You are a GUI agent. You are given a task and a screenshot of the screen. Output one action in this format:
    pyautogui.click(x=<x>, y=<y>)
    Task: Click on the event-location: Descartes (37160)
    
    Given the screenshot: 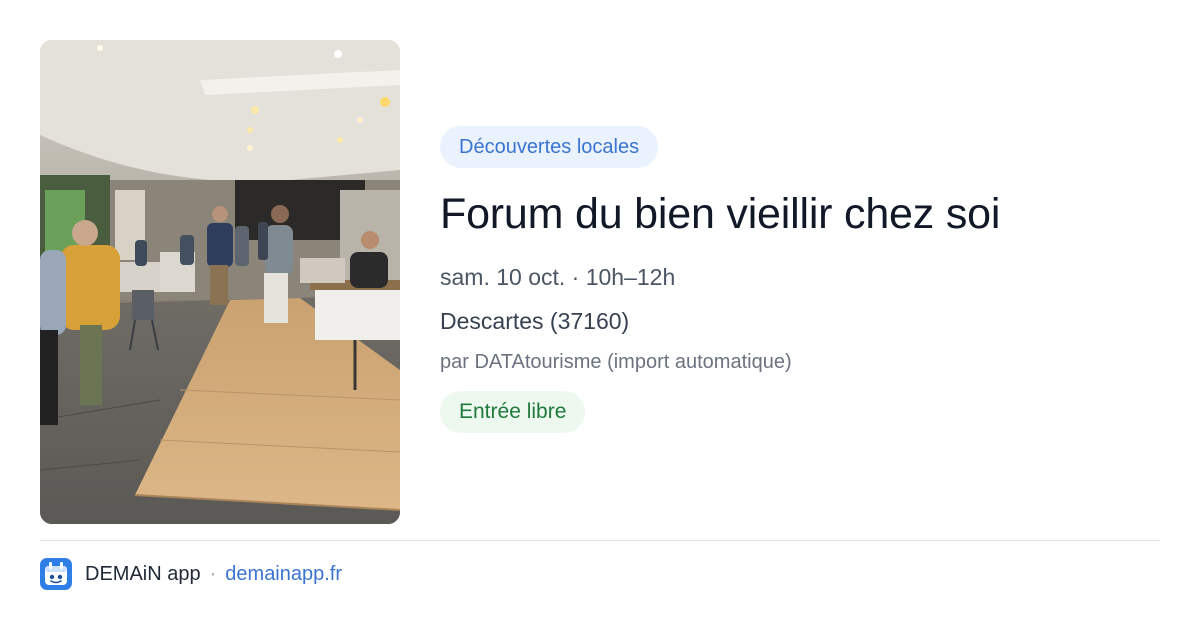 What is the action you would take?
    pyautogui.click(x=535, y=321)
    